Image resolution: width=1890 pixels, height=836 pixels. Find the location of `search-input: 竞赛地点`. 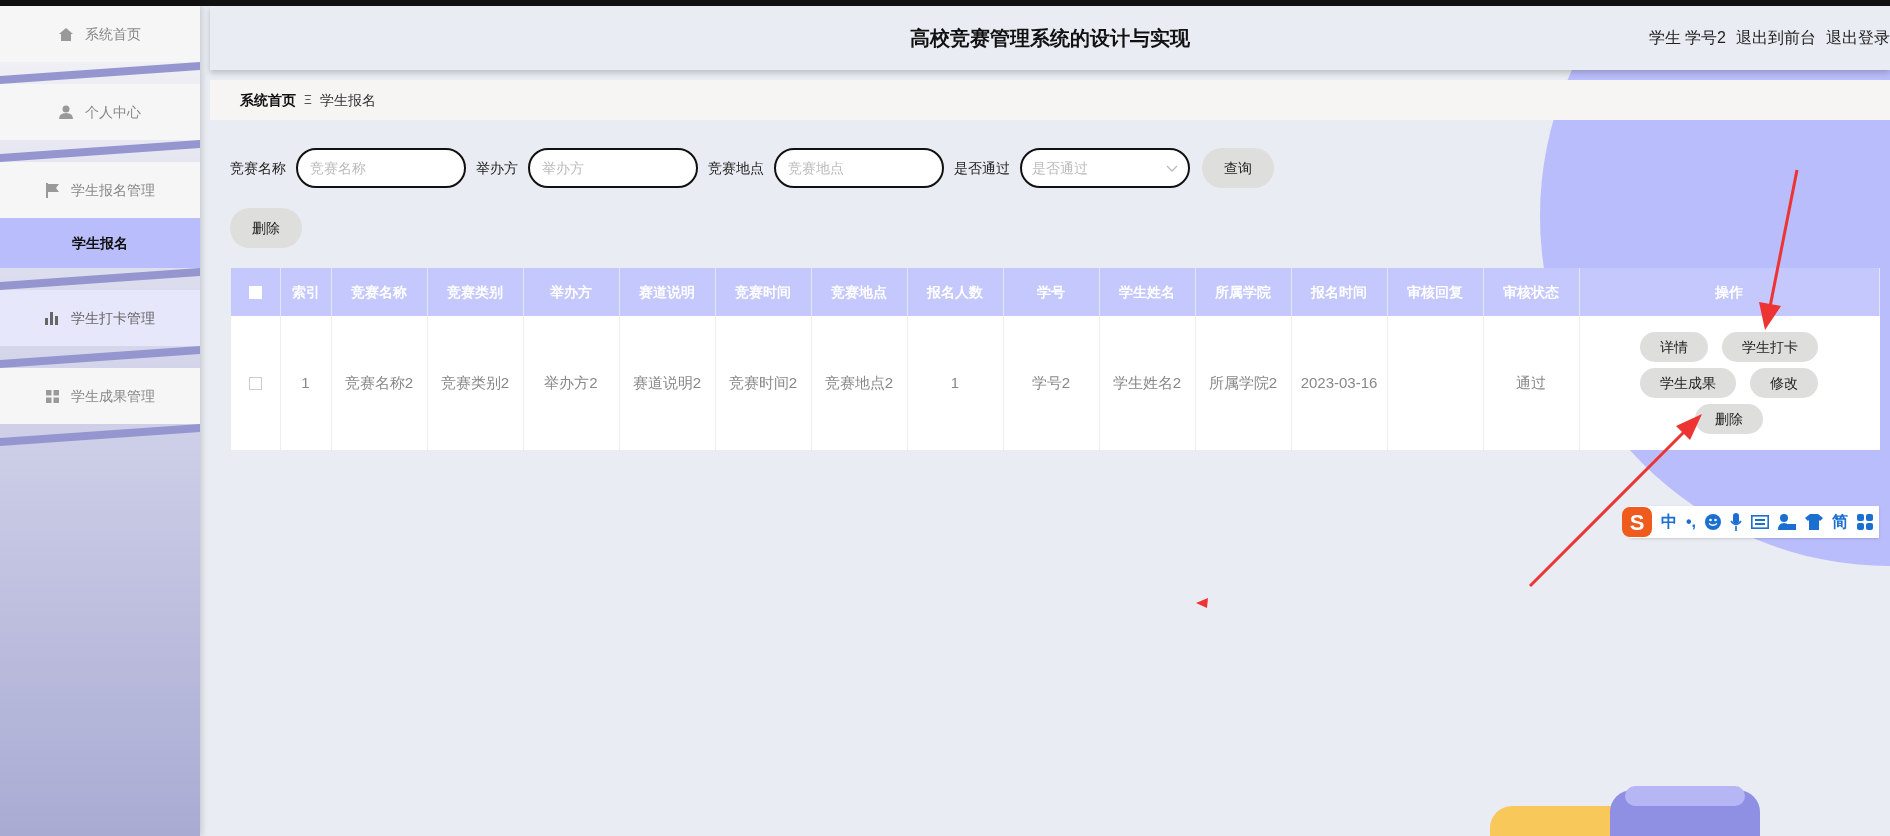

search-input: 竞赛地点 is located at coordinates (859, 168).